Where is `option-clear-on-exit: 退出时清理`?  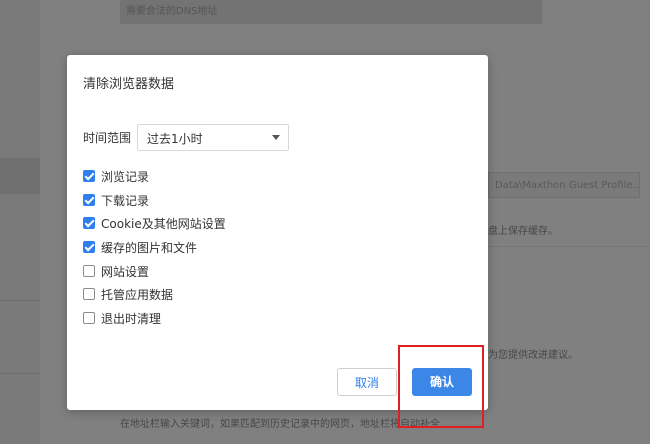 option-clear-on-exit: 退出时清理 is located at coordinates (122, 318).